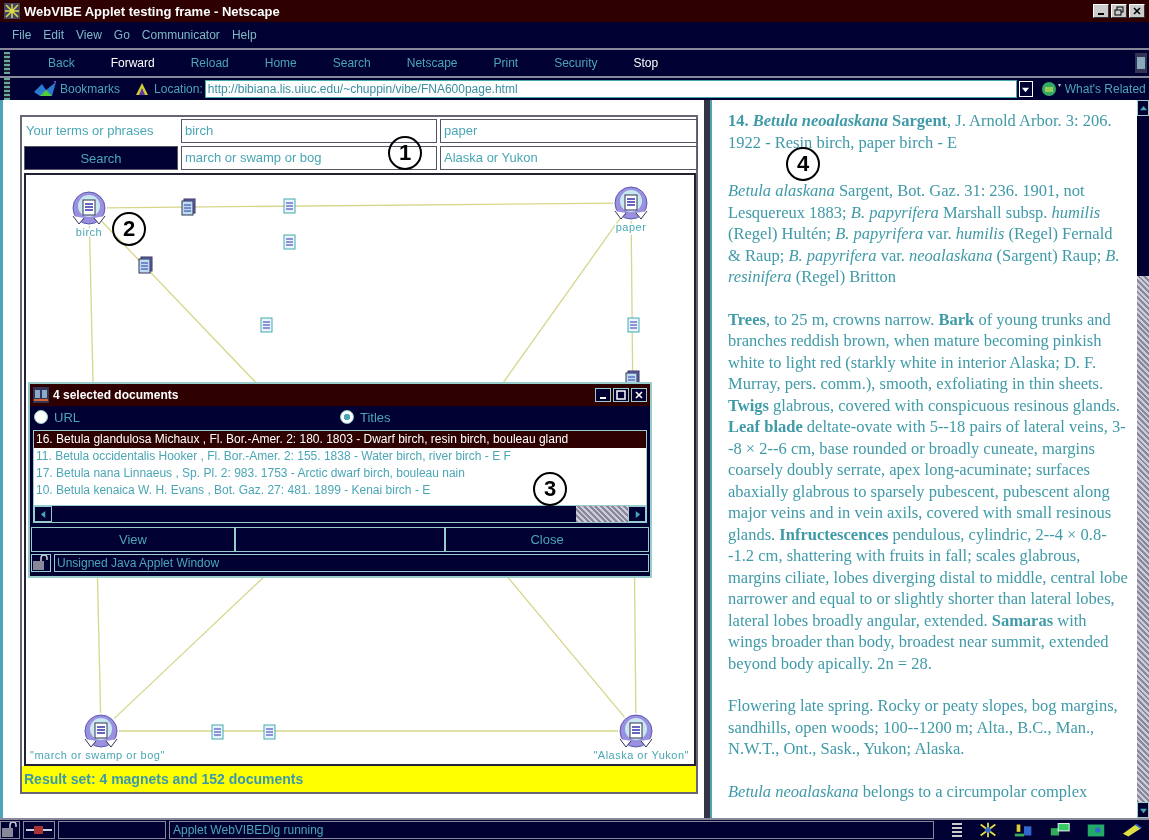 This screenshot has height=840, width=1149. Describe the element at coordinates (1143, 810) in the screenshot. I see `down-arrow-icon` at that location.